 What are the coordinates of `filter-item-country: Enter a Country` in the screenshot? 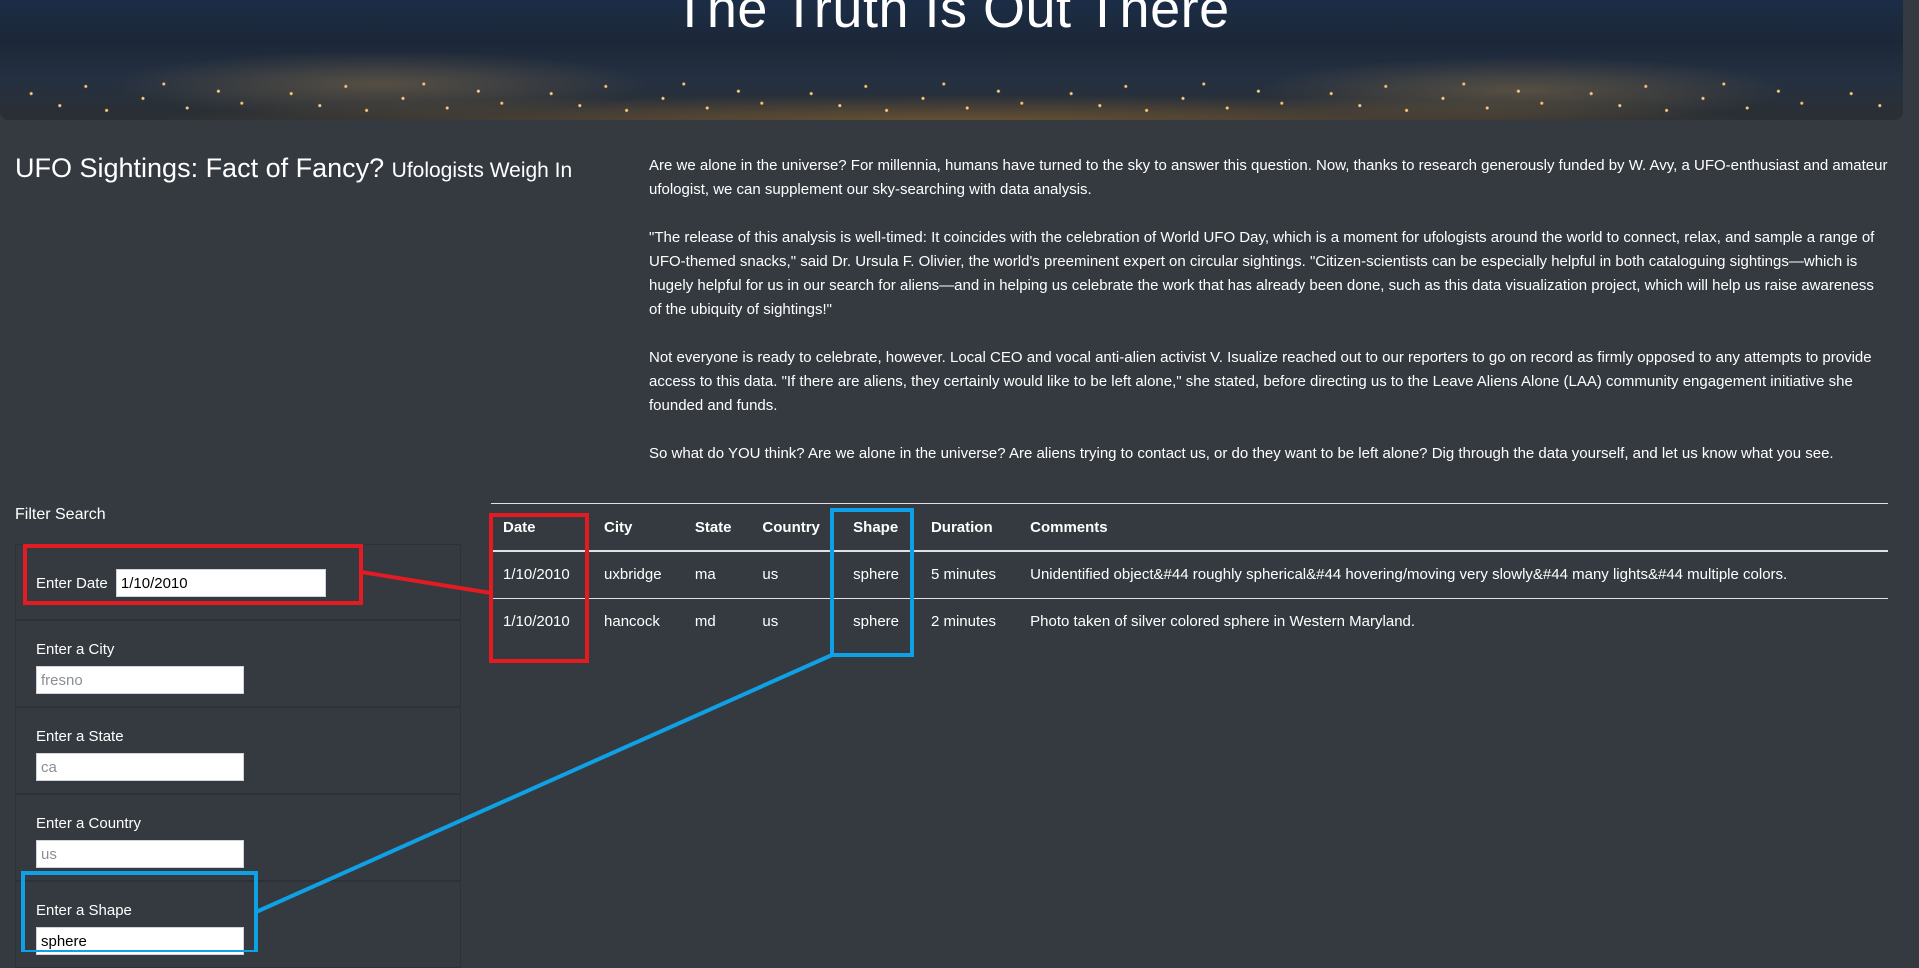 It's located at (238, 837).